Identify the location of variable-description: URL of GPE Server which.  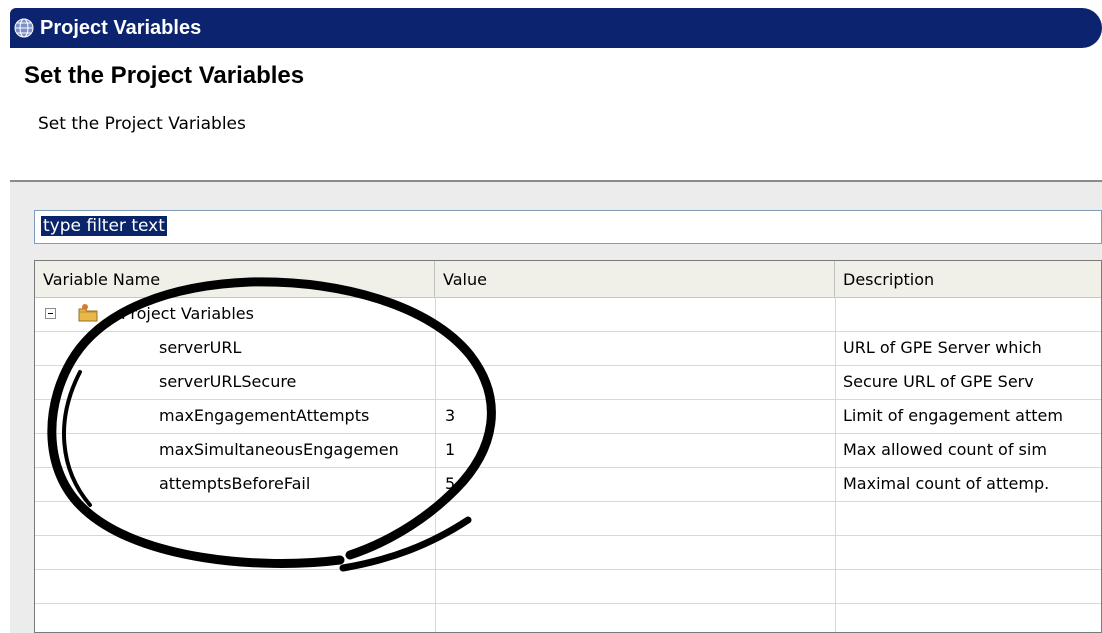
(942, 347).